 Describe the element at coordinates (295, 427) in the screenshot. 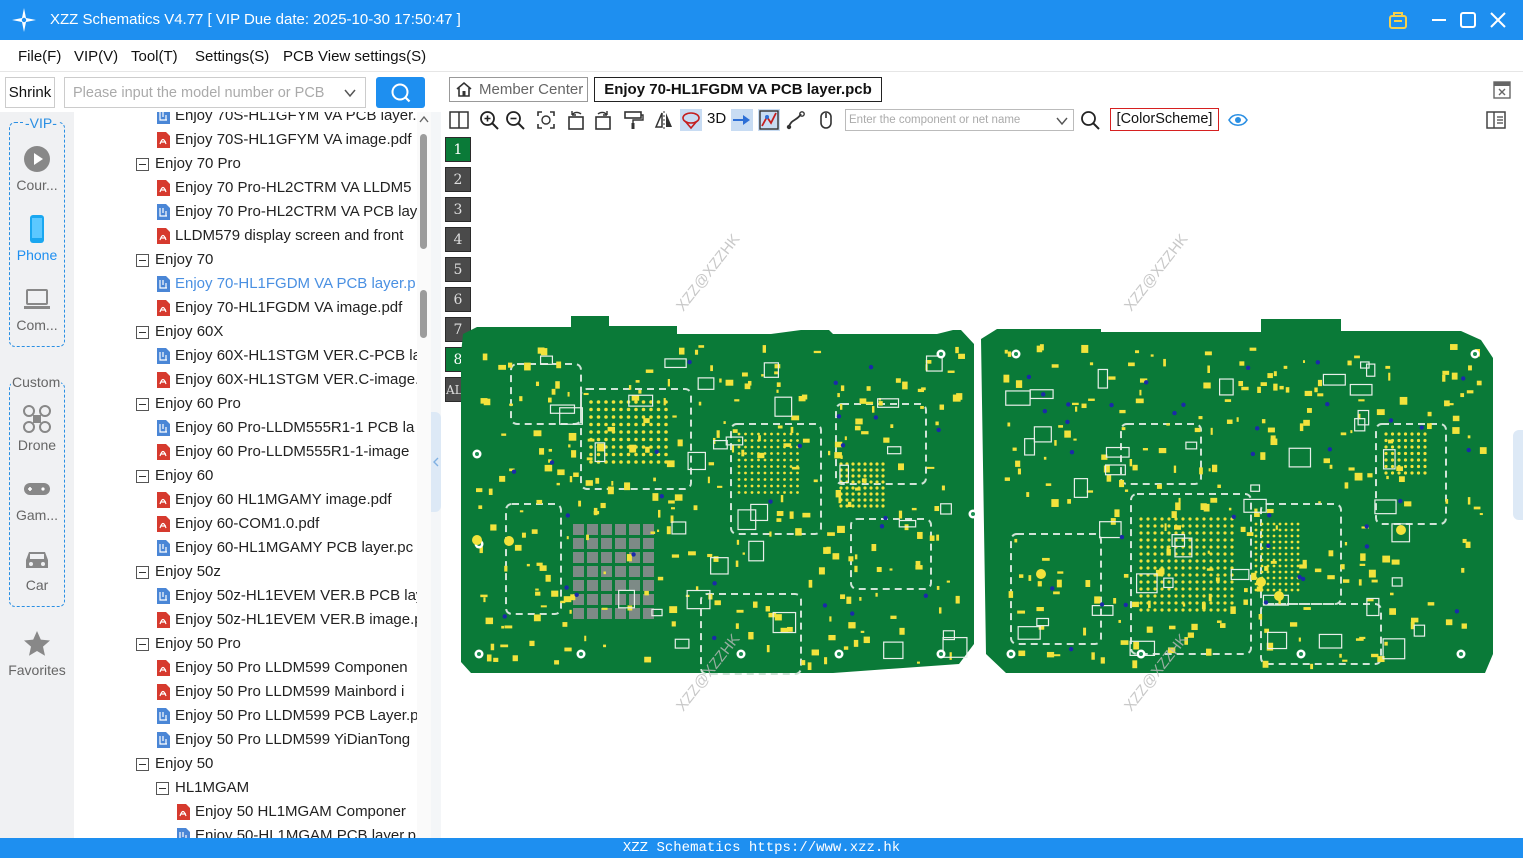

I see `tree-node-label: Enjoy 60 Pro-LLDM555R1-1 PCB la` at that location.